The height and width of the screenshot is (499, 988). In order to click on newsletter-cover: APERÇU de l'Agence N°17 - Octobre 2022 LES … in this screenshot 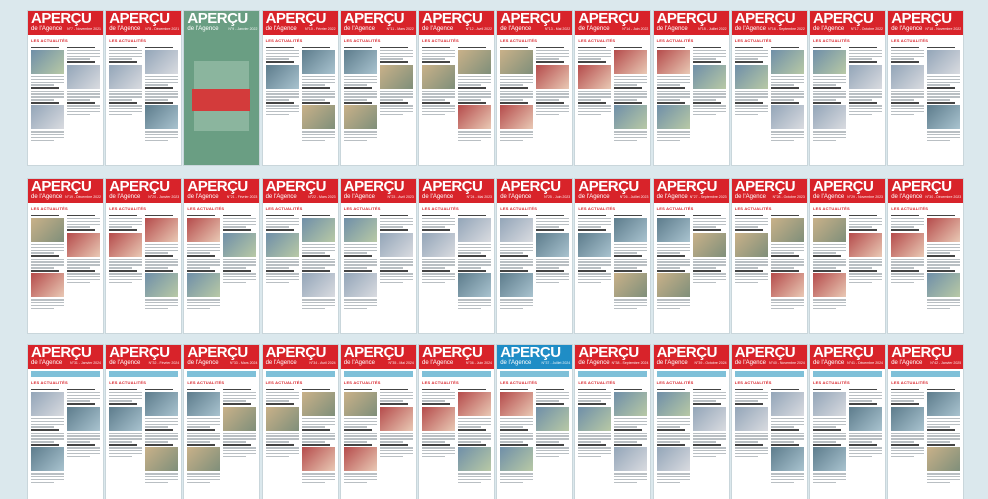, I will do `click(847, 88)`.